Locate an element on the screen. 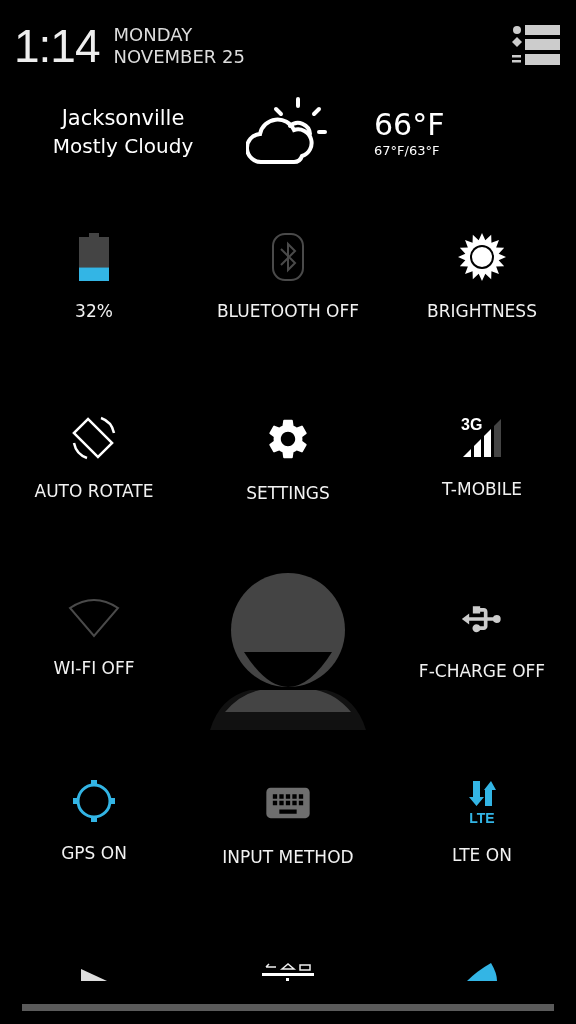  temperature: 66°F is located at coordinates (409, 124).